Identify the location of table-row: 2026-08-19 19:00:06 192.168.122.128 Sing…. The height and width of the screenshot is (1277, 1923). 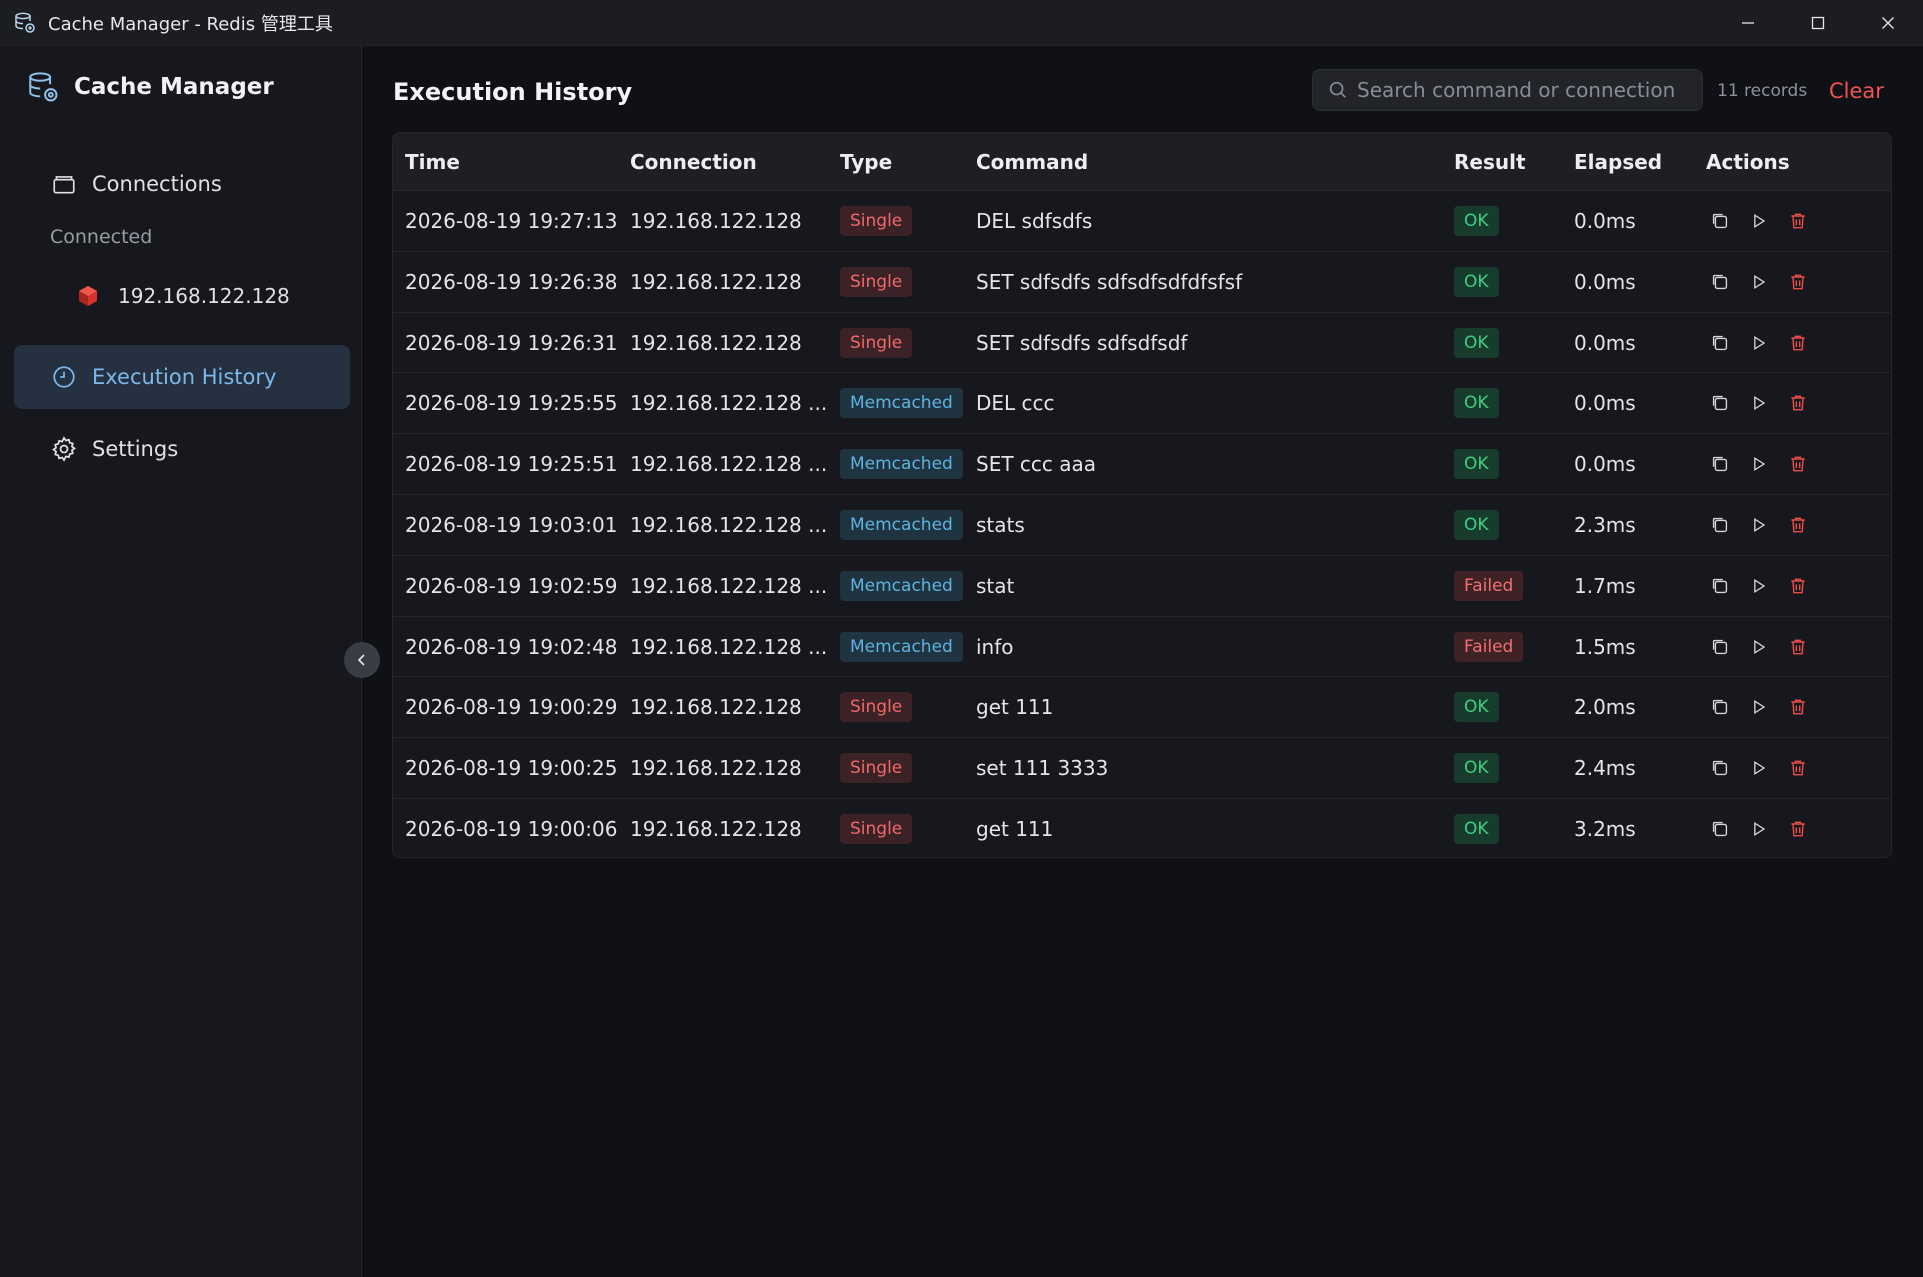
(1142, 828).